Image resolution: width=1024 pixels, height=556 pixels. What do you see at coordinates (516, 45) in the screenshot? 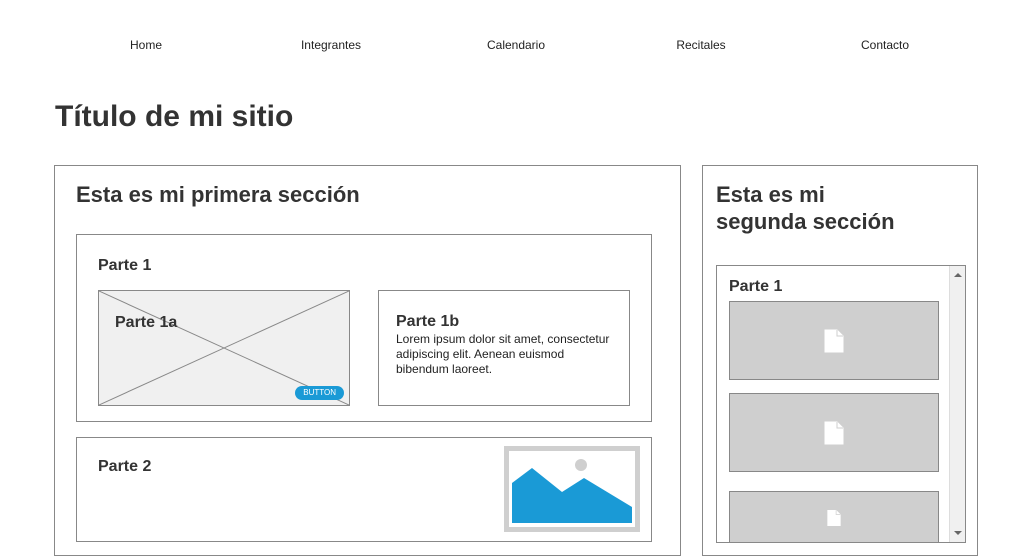
I see `nav-item-calendario: Calendario` at bounding box center [516, 45].